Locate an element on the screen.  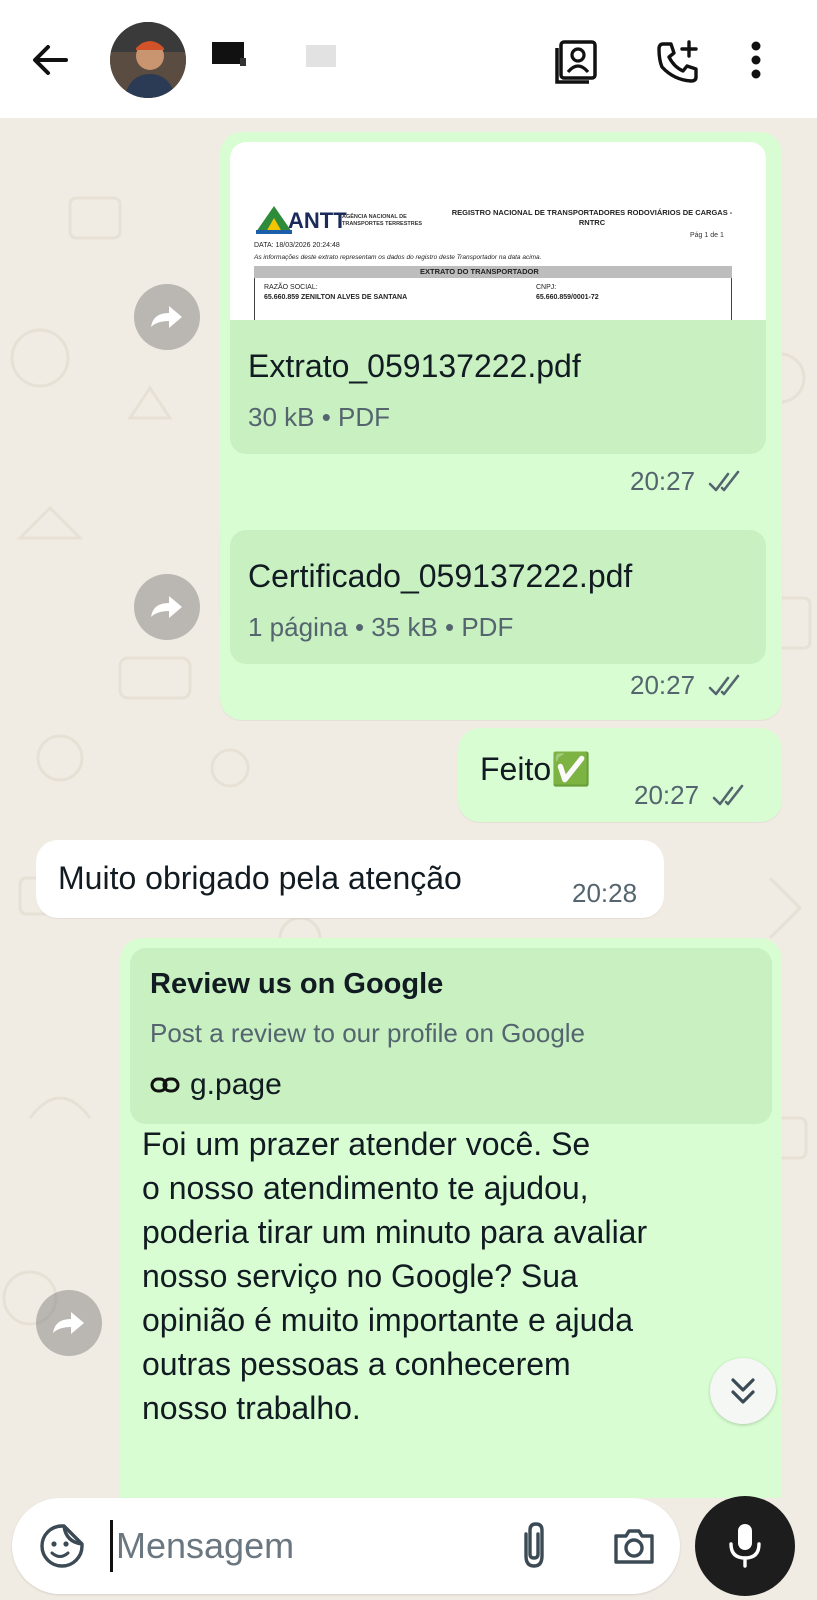
contact-card-icon is located at coordinates (576, 62).